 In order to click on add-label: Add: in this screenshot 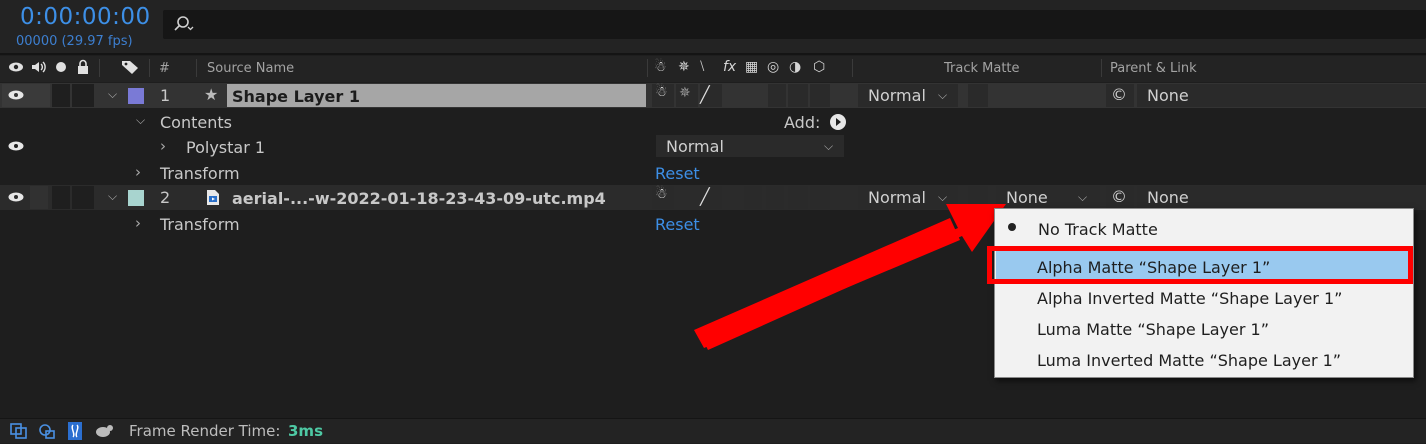, I will do `click(802, 122)`.